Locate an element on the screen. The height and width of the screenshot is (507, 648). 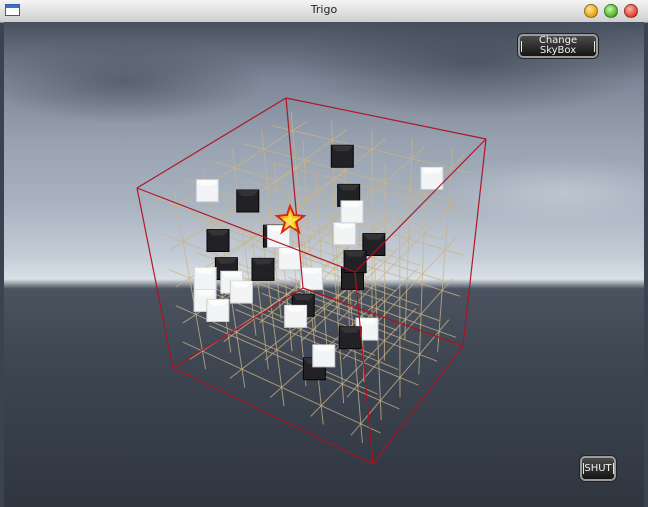
change-skybox-button: Change SkyBox is located at coordinates (558, 46).